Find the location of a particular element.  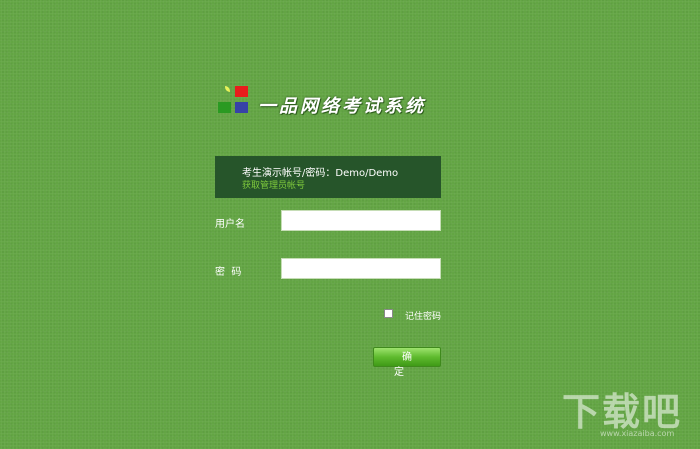

demo-info-box: 考生演示帐号/密码：Demo/Demo 获取管理员帐号 is located at coordinates (328, 177).